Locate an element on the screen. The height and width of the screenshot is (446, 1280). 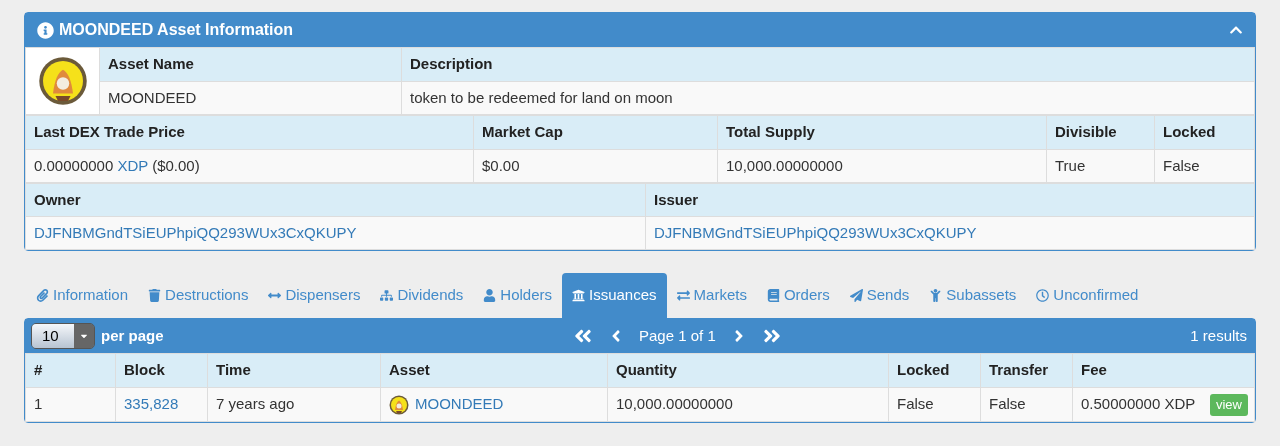
tab: Issuances is located at coordinates (614, 295).